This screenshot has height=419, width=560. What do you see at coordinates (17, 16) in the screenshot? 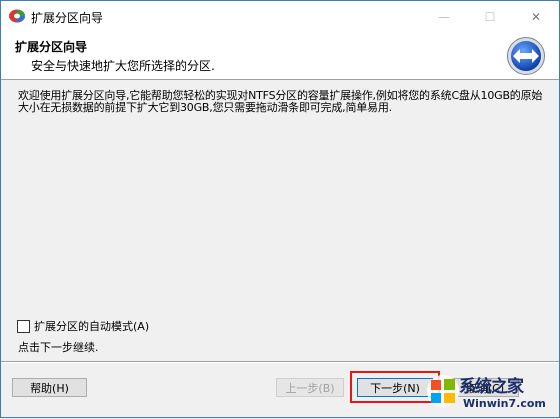
I see `app-icon` at bounding box center [17, 16].